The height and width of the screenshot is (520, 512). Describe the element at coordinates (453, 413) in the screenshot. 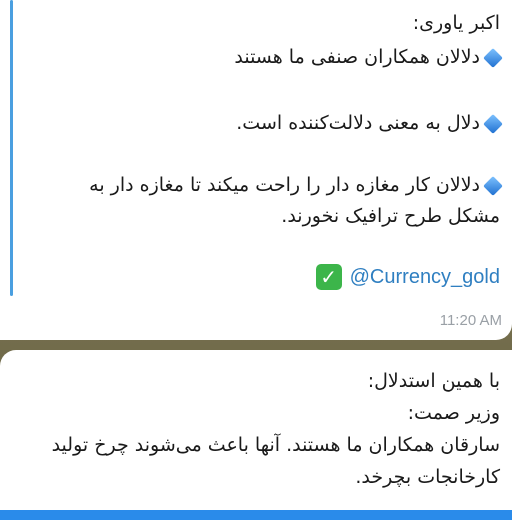

I see `message2-line-2: وزیر صمت:` at that location.